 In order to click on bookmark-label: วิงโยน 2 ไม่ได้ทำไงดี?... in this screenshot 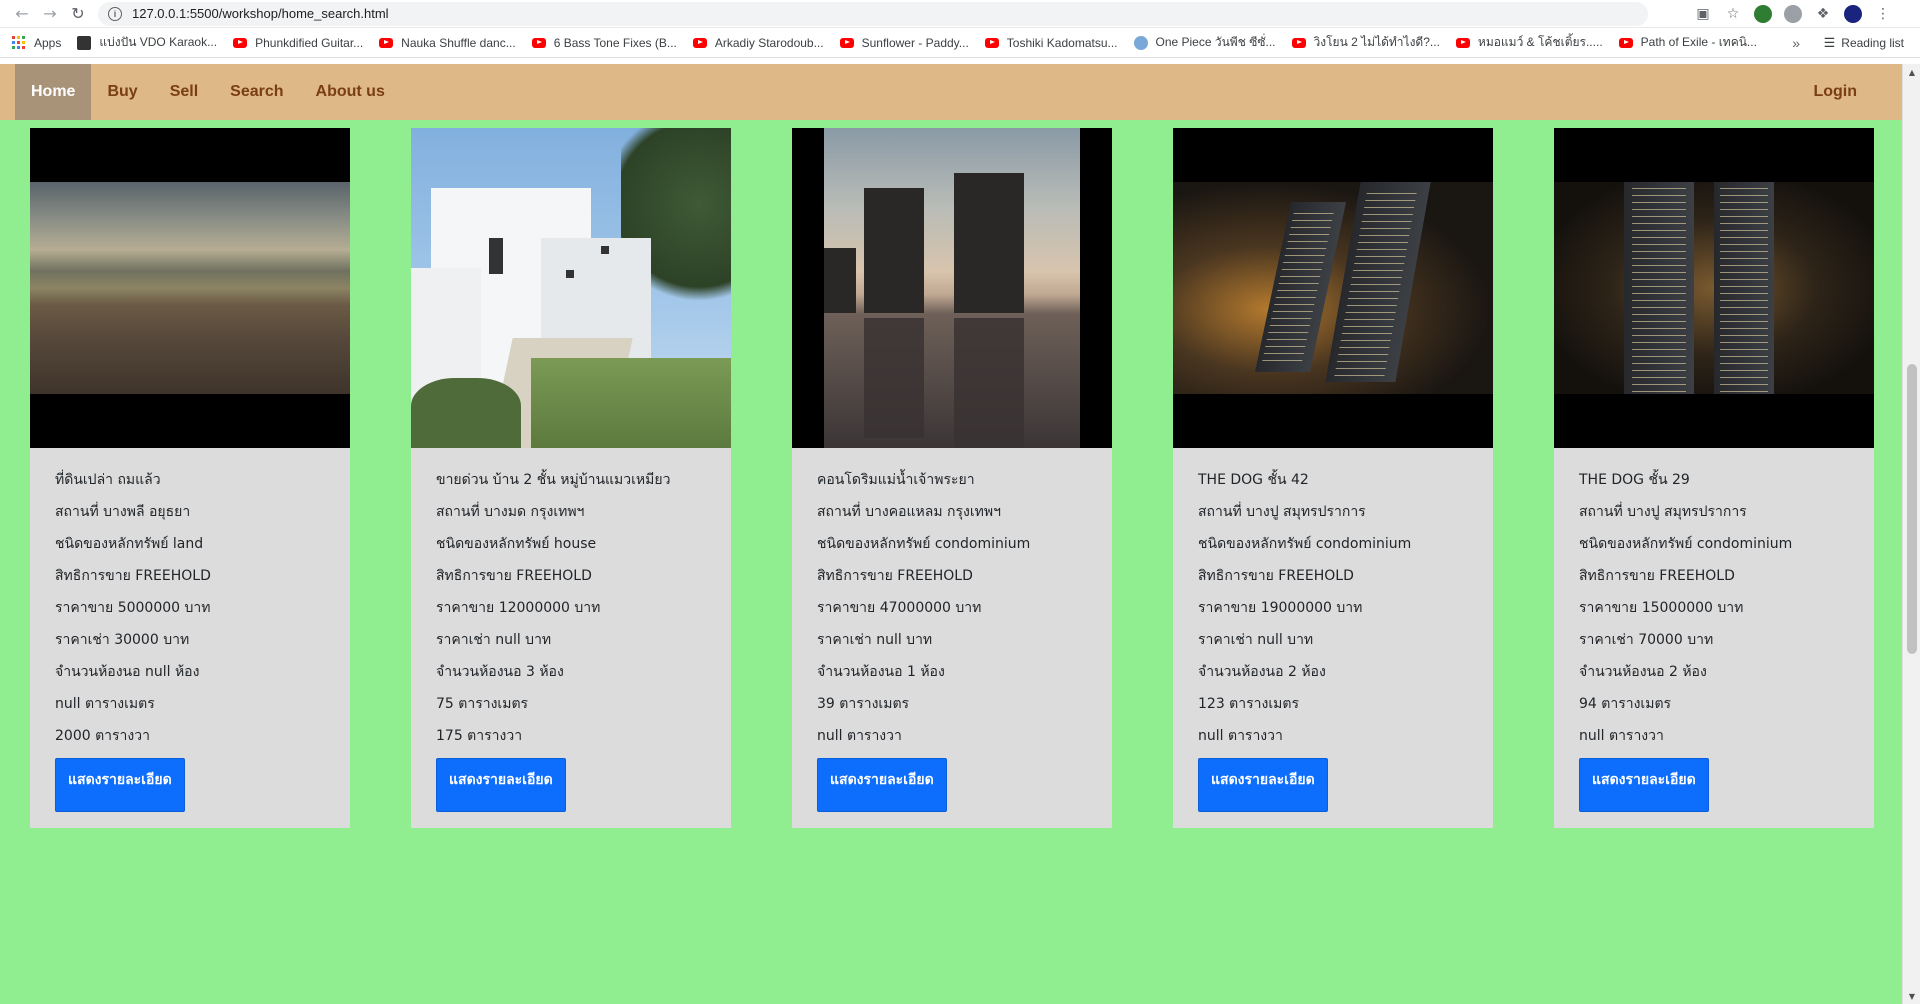, I will do `click(1376, 42)`.